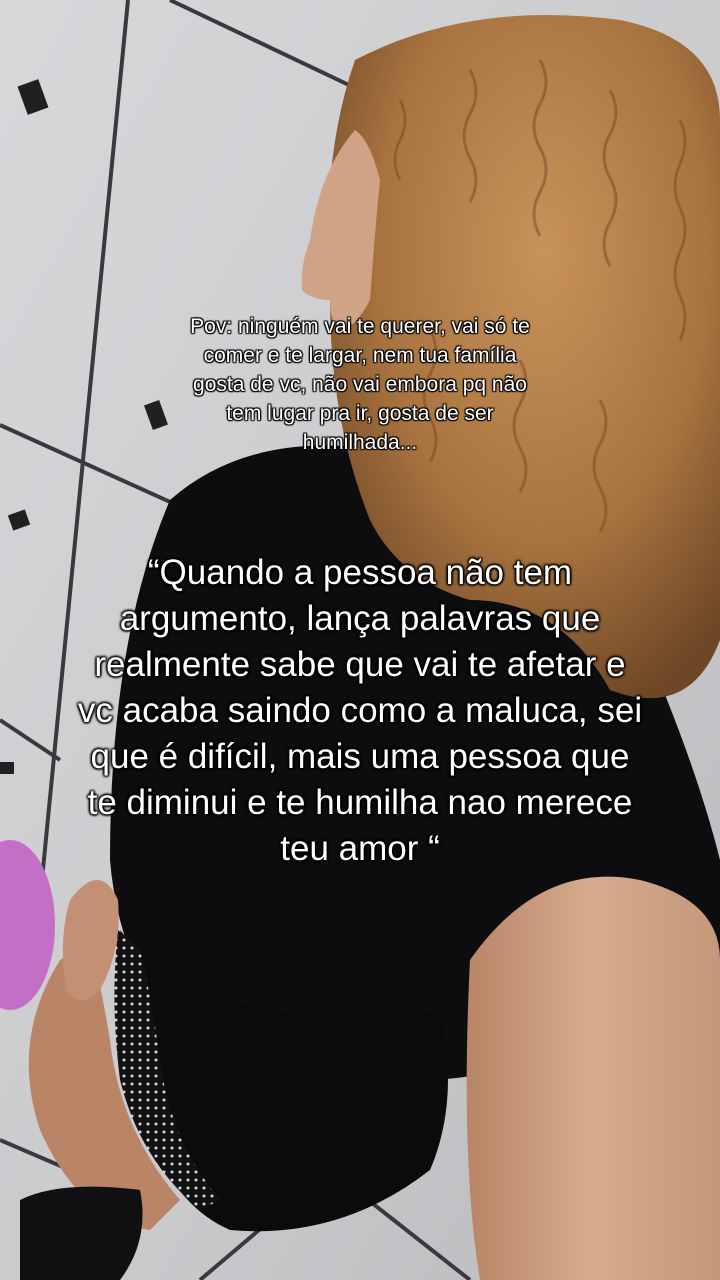  What do you see at coordinates (593, 1078) in the screenshot?
I see `foreground-arm` at bounding box center [593, 1078].